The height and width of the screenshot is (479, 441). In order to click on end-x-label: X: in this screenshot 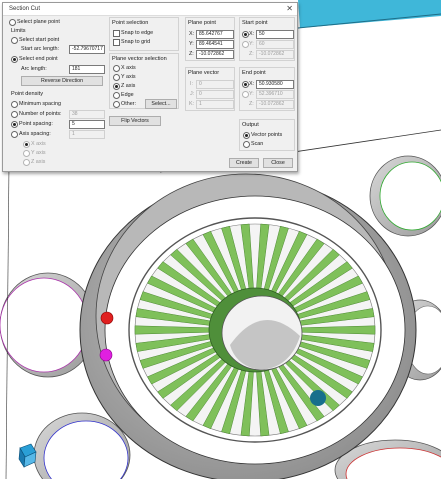, I will do `click(252, 84)`.